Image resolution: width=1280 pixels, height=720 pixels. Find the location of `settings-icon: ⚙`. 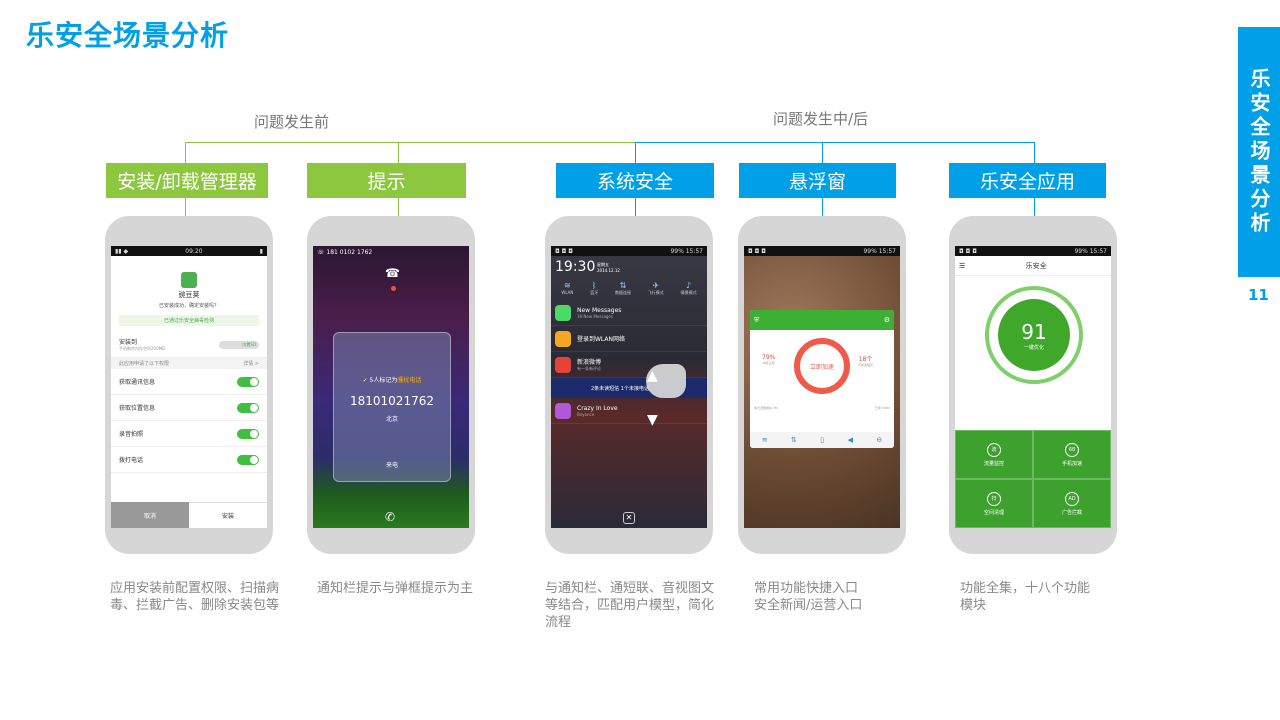

settings-icon: ⚙ is located at coordinates (887, 320).